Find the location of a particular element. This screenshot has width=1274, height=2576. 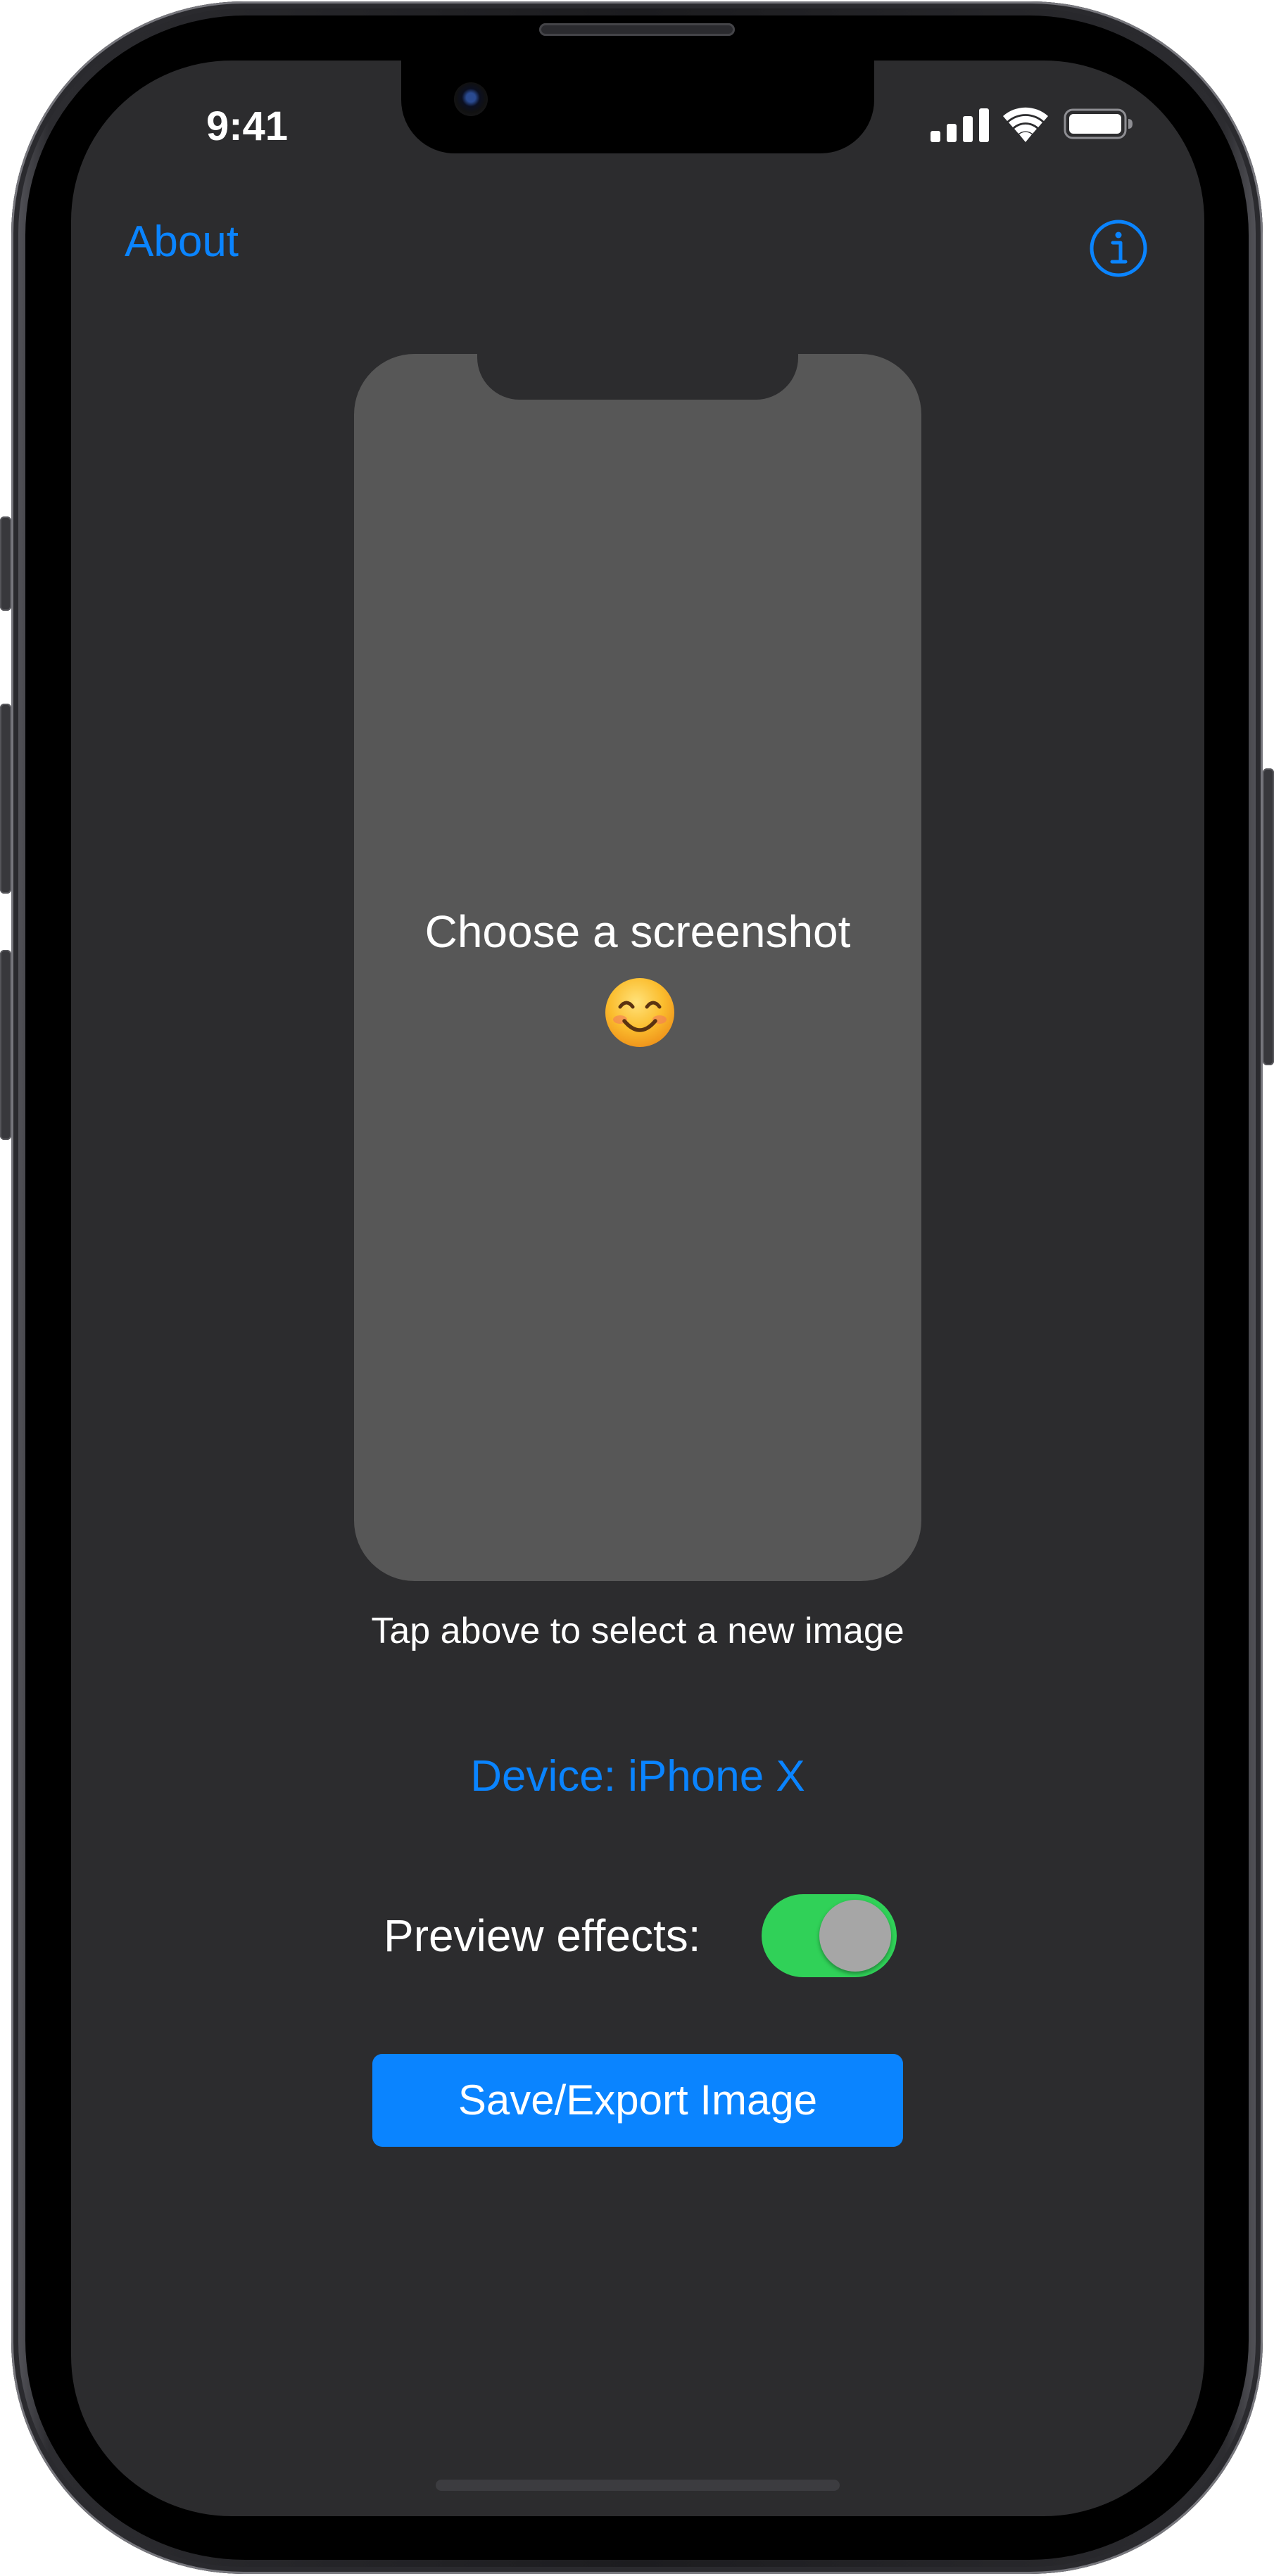

volume-down-button is located at coordinates (5, 1045).